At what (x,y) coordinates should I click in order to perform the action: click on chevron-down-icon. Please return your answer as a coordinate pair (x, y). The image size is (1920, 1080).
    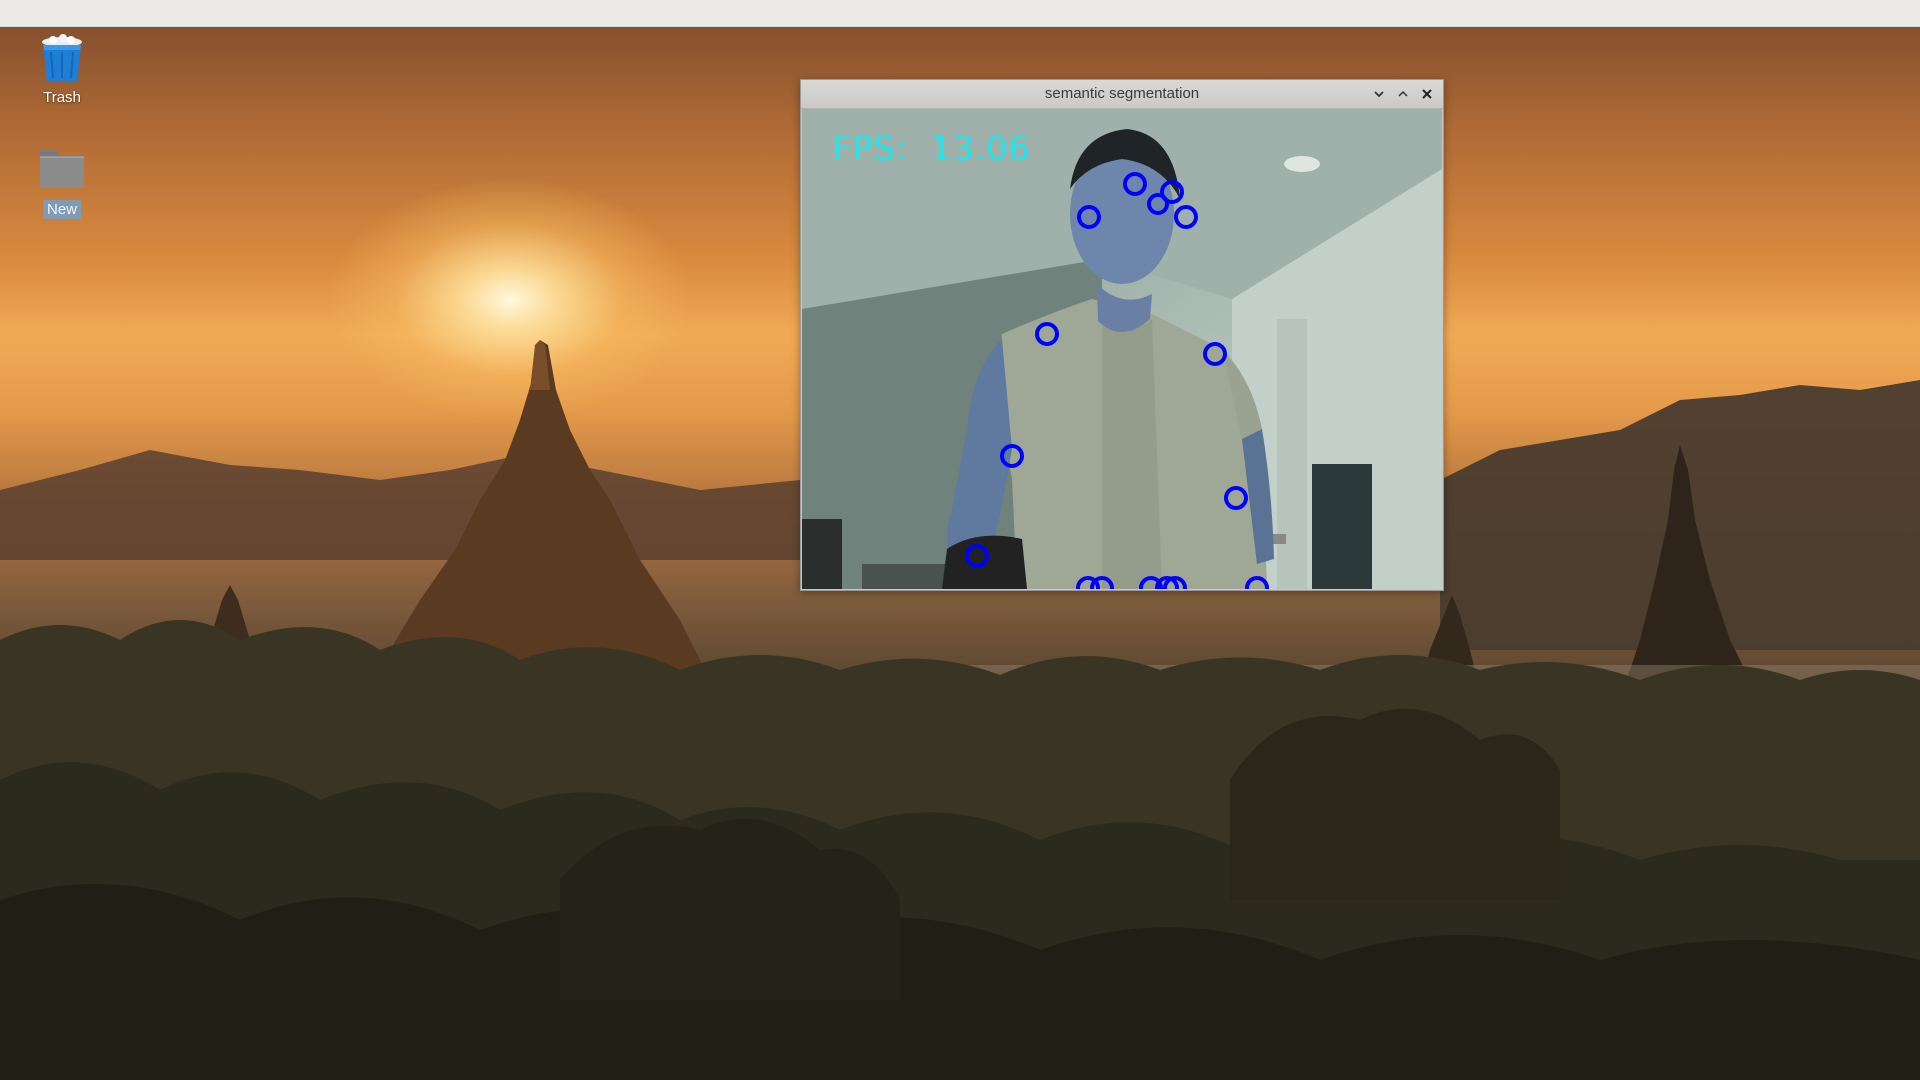
    Looking at the image, I should click on (1379, 94).